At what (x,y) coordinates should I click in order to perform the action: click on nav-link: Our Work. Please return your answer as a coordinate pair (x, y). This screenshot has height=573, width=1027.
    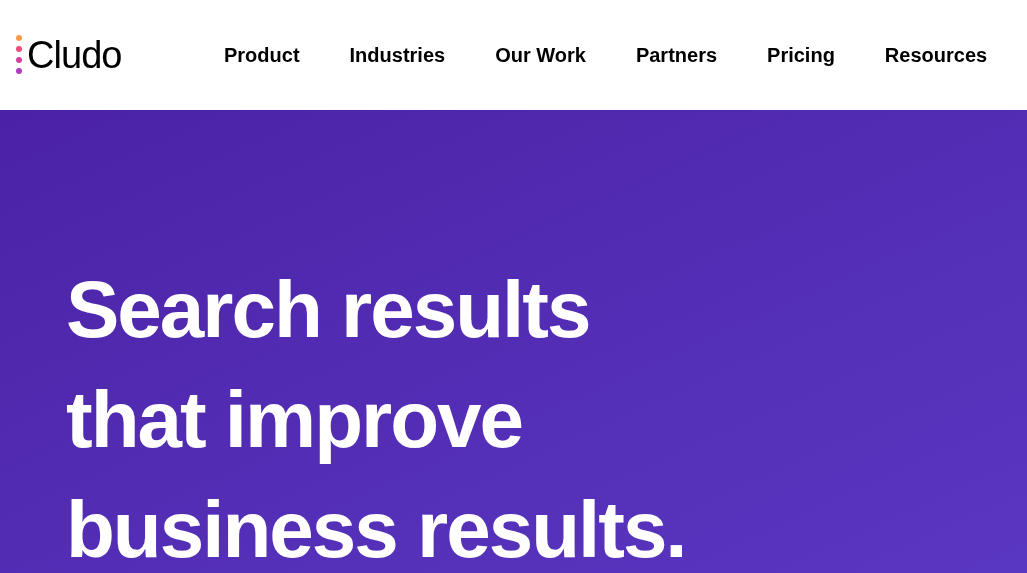
    Looking at the image, I should click on (540, 55).